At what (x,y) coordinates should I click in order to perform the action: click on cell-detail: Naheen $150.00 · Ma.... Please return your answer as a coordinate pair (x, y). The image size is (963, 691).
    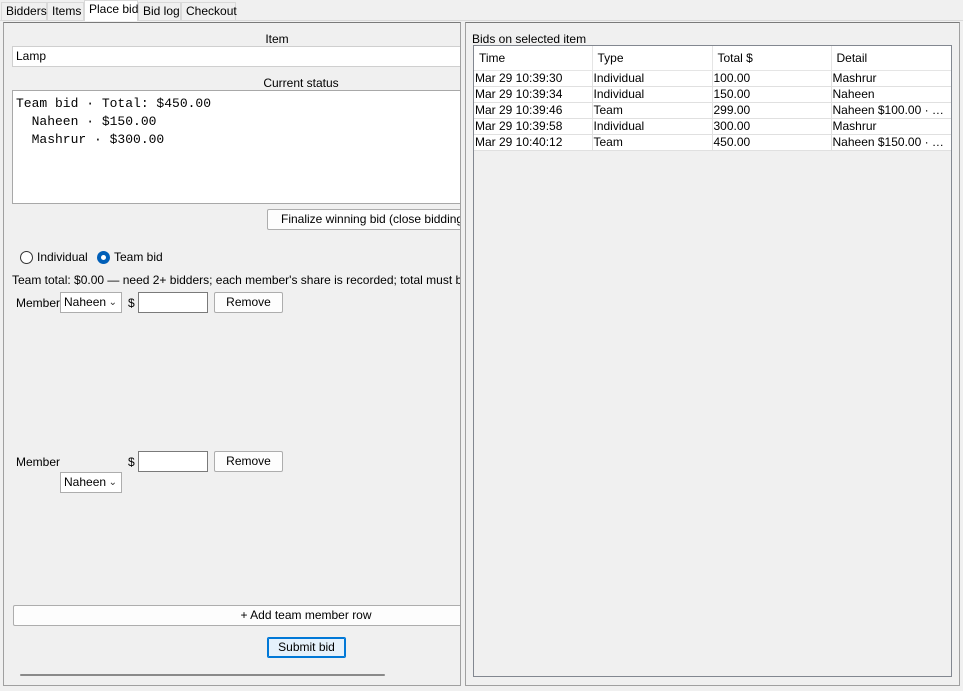
    Looking at the image, I should click on (891, 142).